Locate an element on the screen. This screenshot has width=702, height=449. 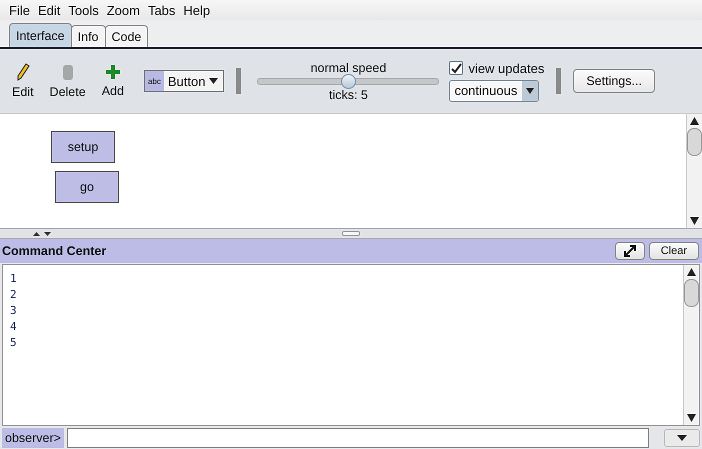
history-button is located at coordinates (682, 437).